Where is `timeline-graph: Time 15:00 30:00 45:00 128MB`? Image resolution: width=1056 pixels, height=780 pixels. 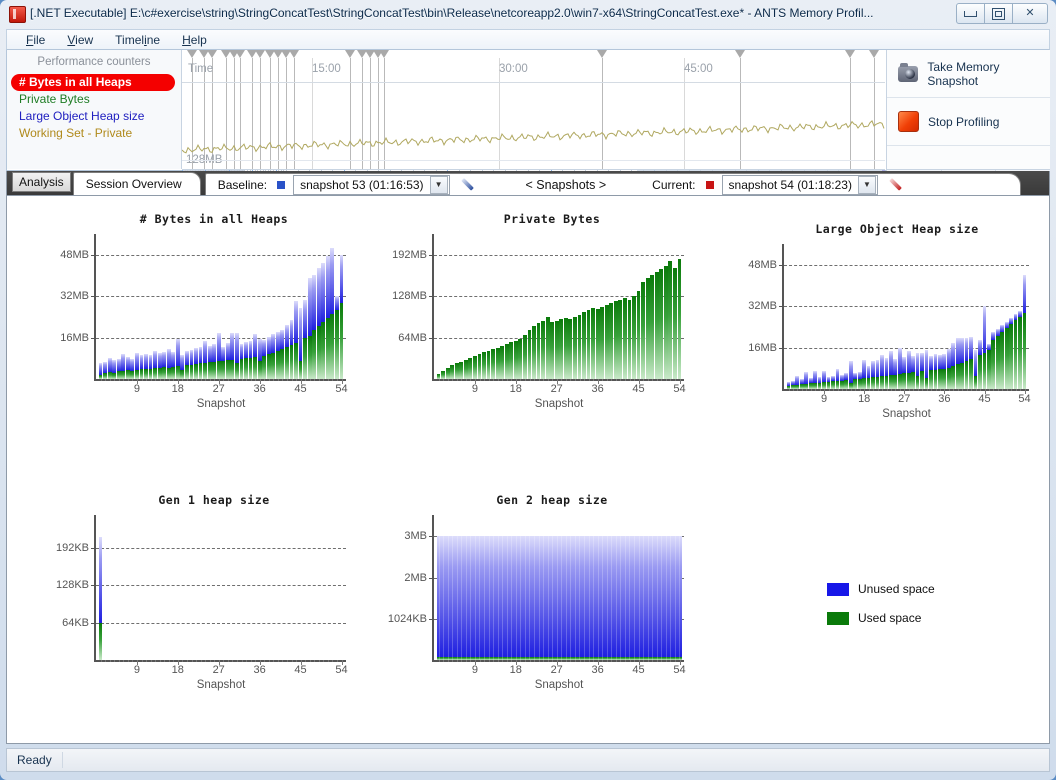 timeline-graph: Time 15:00 30:00 45:00 128MB is located at coordinates (533, 109).